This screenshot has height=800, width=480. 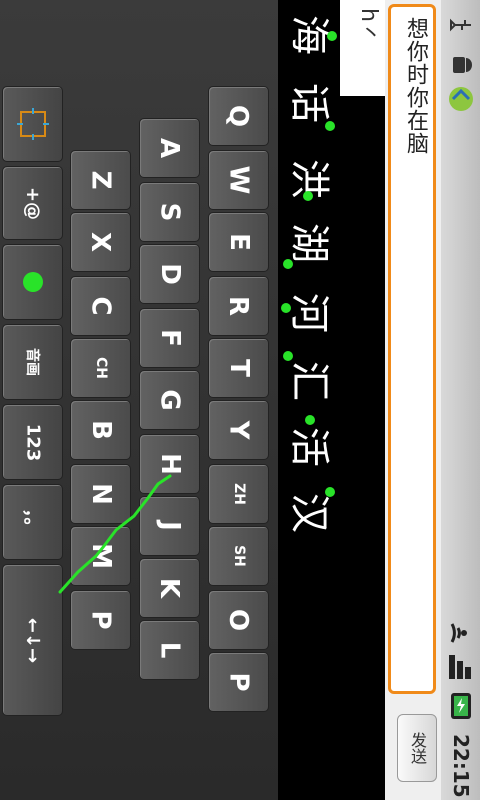 I want to click on key-b: B, so click(x=100, y=430).